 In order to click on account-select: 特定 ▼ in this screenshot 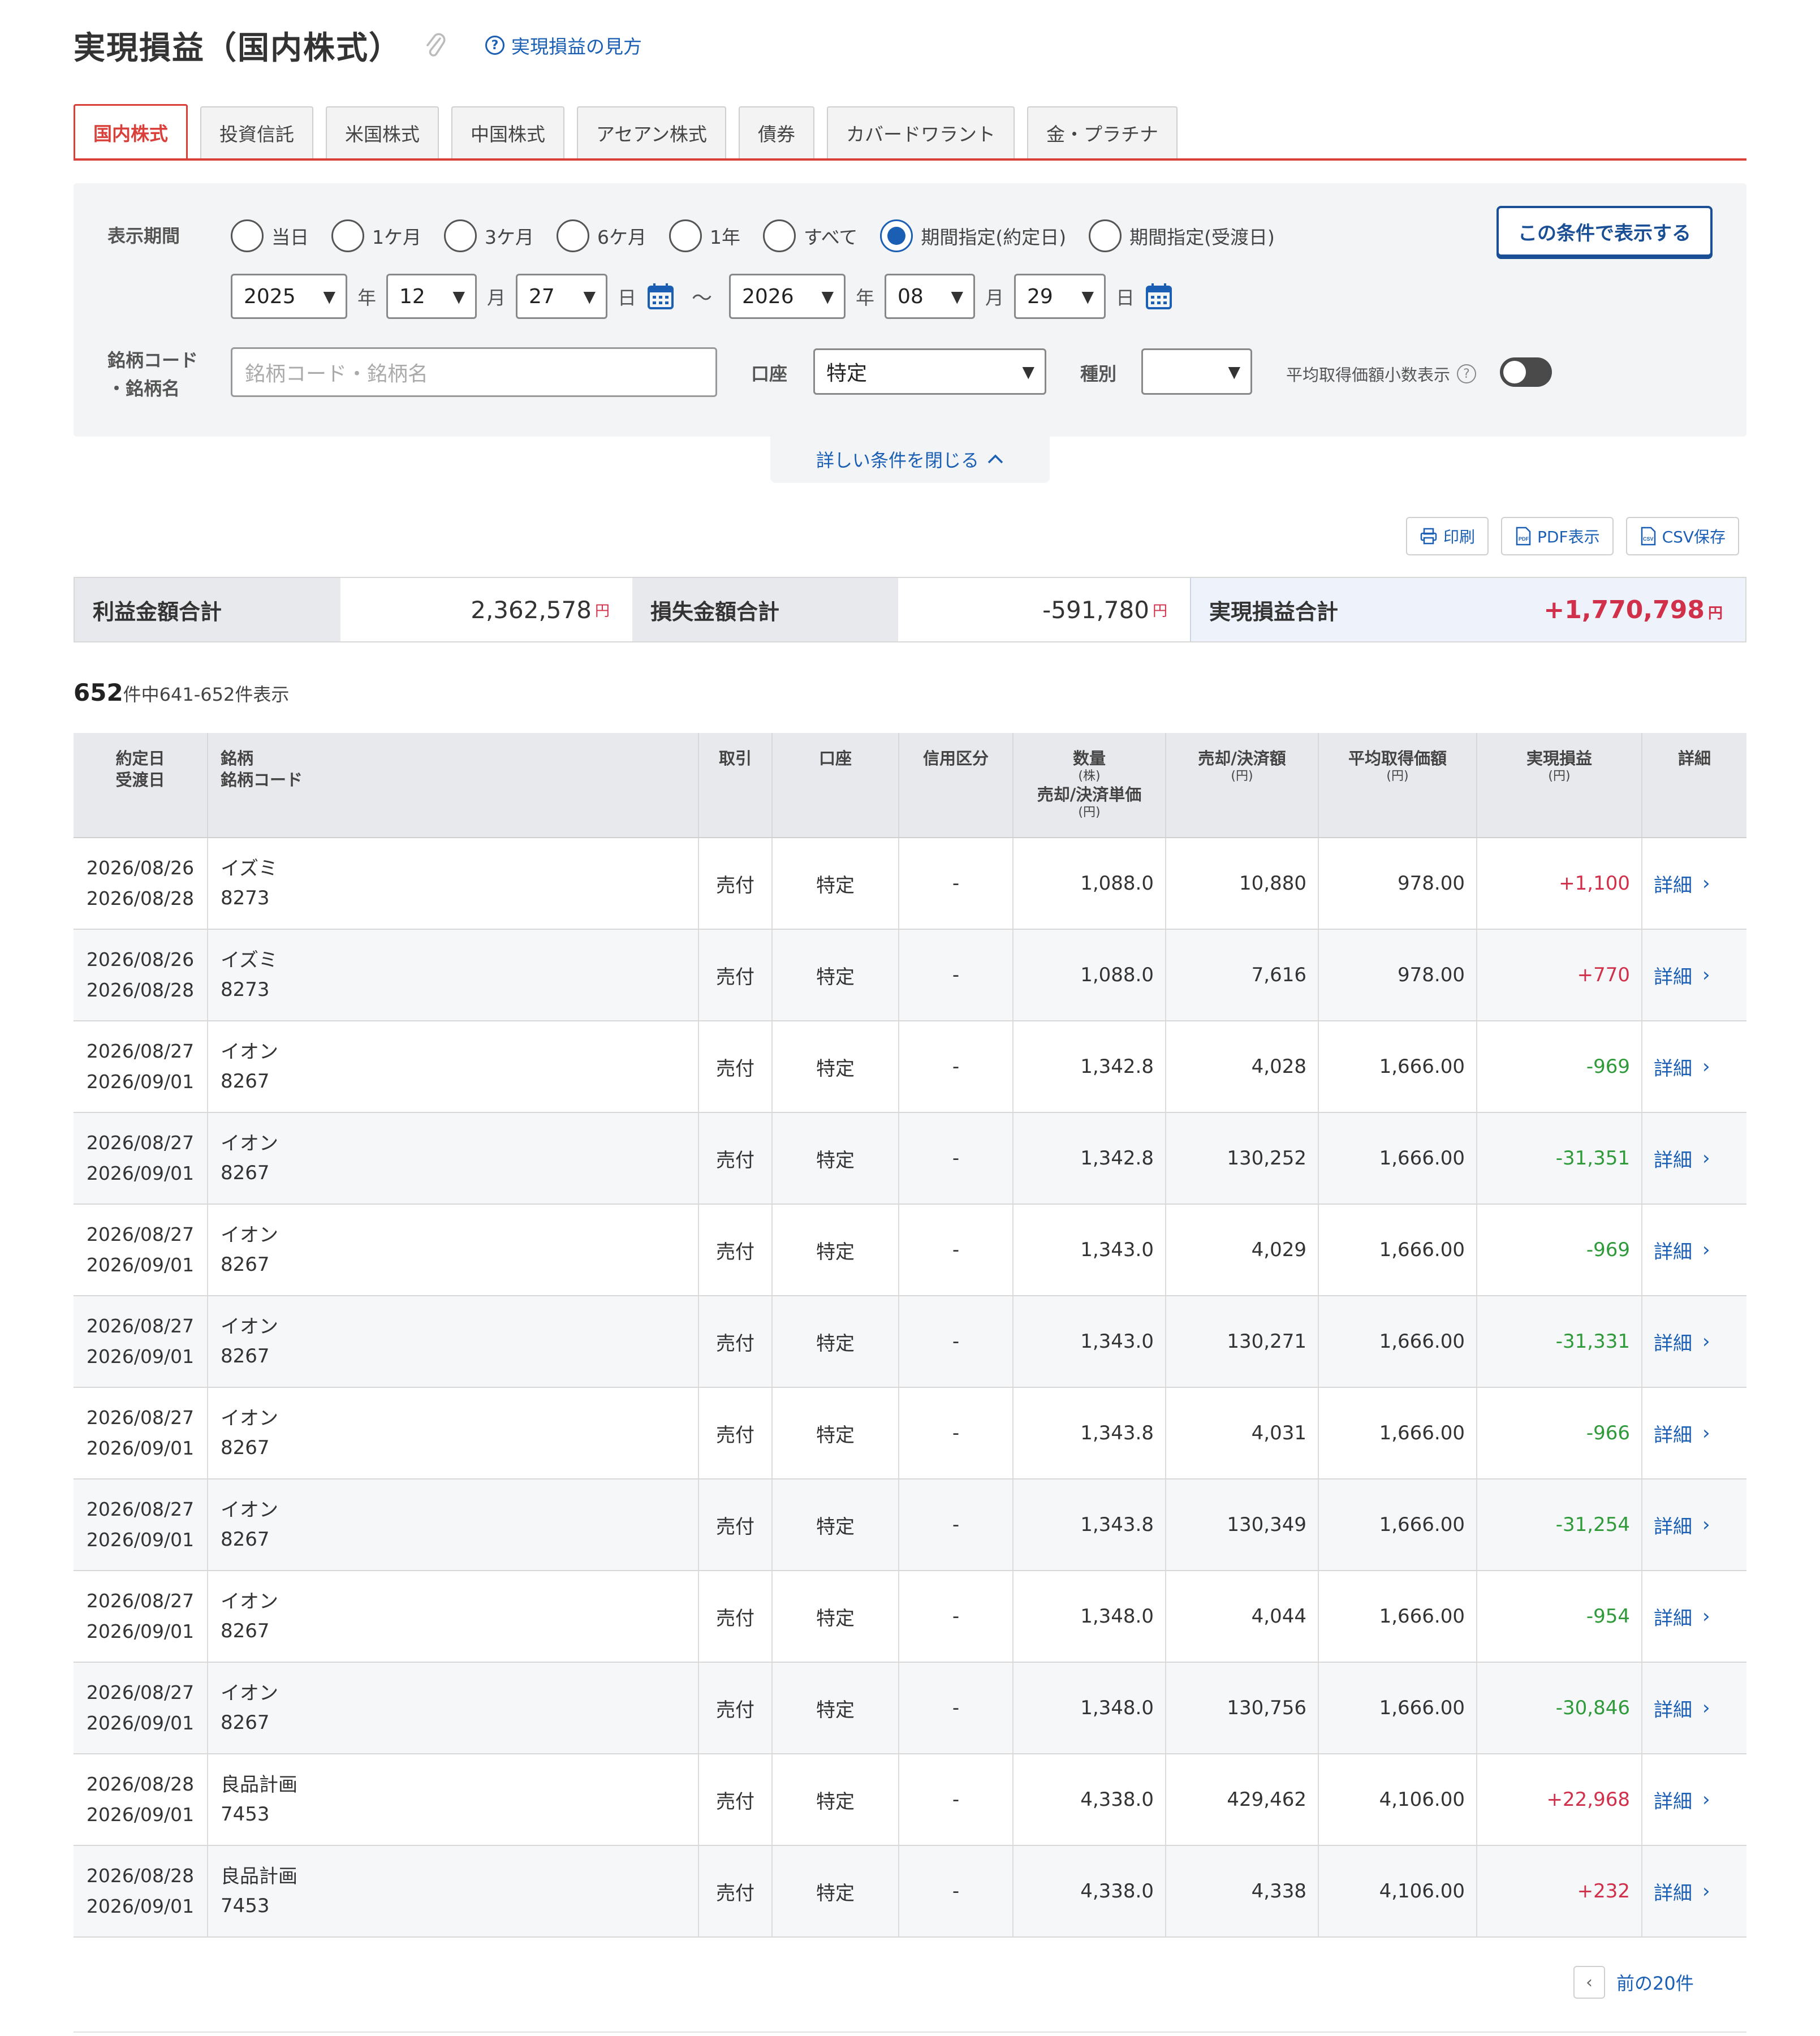, I will do `click(929, 372)`.